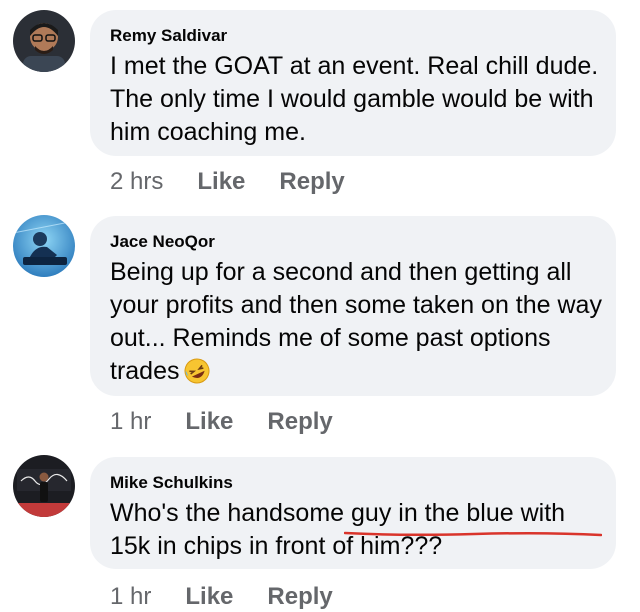 The height and width of the screenshot is (612, 640). Describe the element at coordinates (168, 36) in the screenshot. I see `comment-author: Remy Saldivar` at that location.